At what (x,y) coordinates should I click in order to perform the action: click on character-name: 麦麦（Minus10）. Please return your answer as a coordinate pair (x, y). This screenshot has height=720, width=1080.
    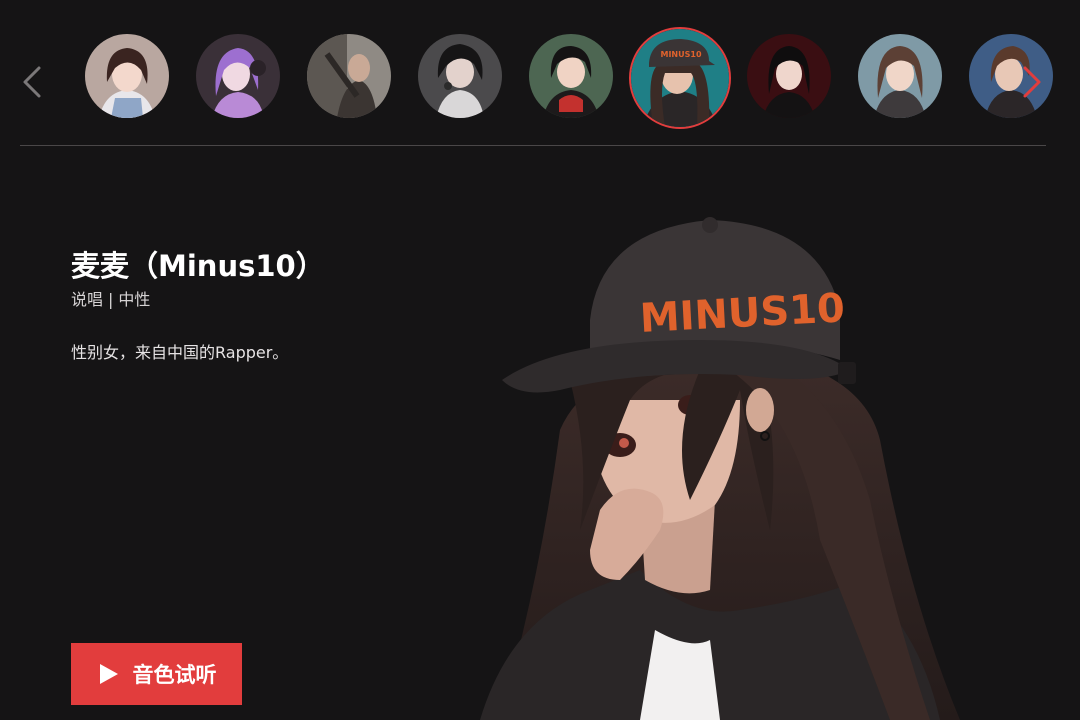
    Looking at the image, I should click on (198, 266).